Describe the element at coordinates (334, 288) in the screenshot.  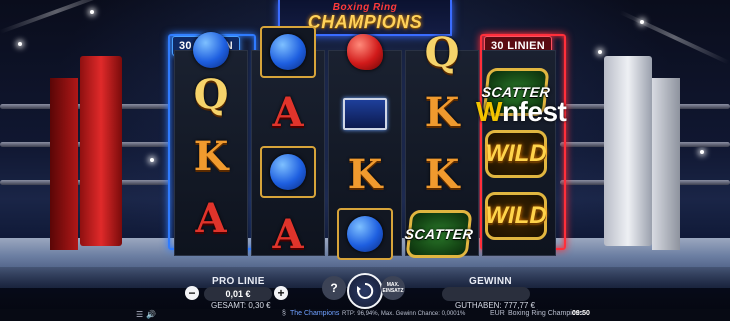
I see `help-button: ?` at that location.